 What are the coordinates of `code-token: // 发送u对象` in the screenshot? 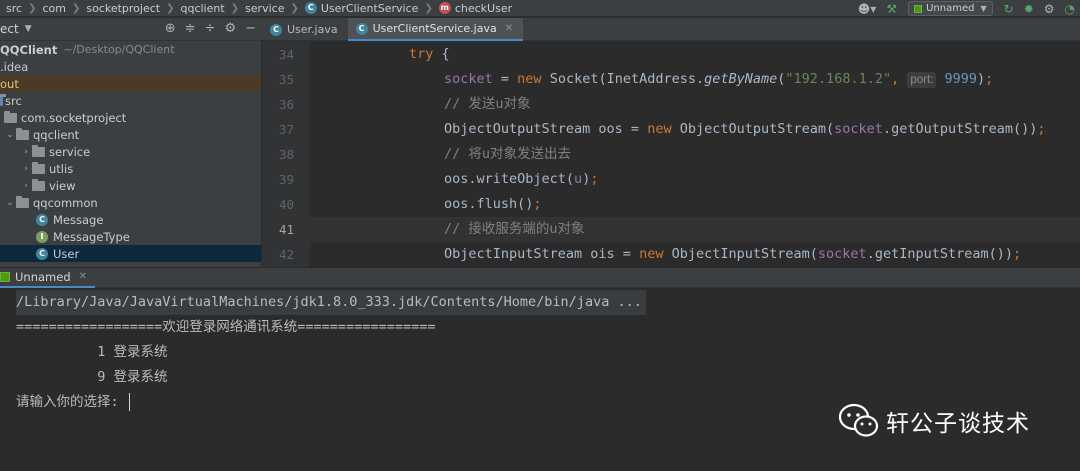 It's located at (487, 104).